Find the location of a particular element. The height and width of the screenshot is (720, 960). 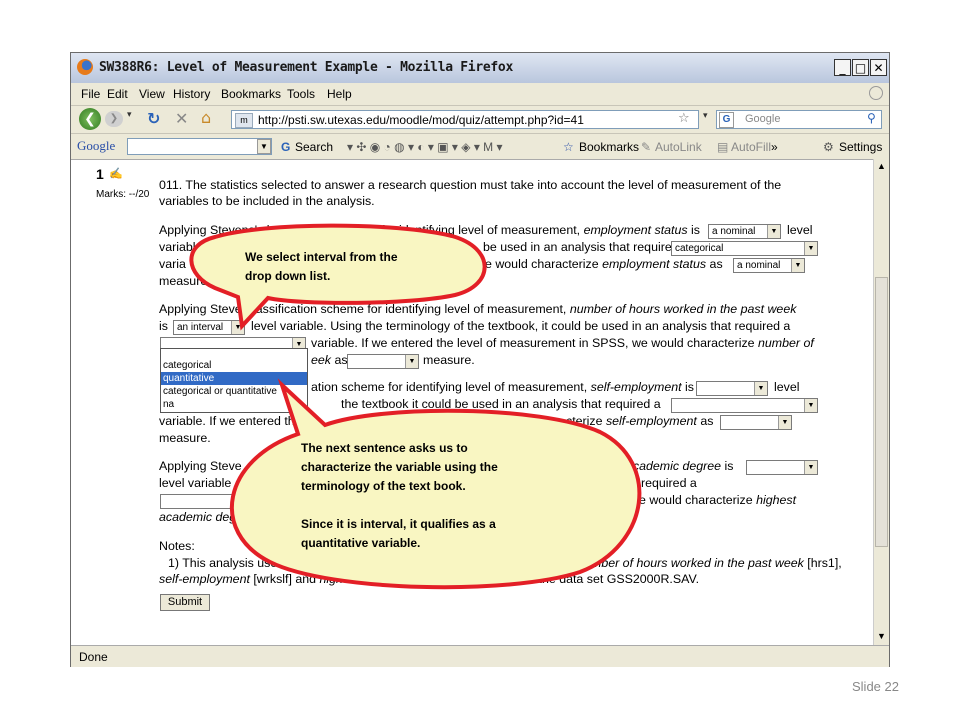

bottom-callout-line2: characterize the variable using the is located at coordinates (399, 467).